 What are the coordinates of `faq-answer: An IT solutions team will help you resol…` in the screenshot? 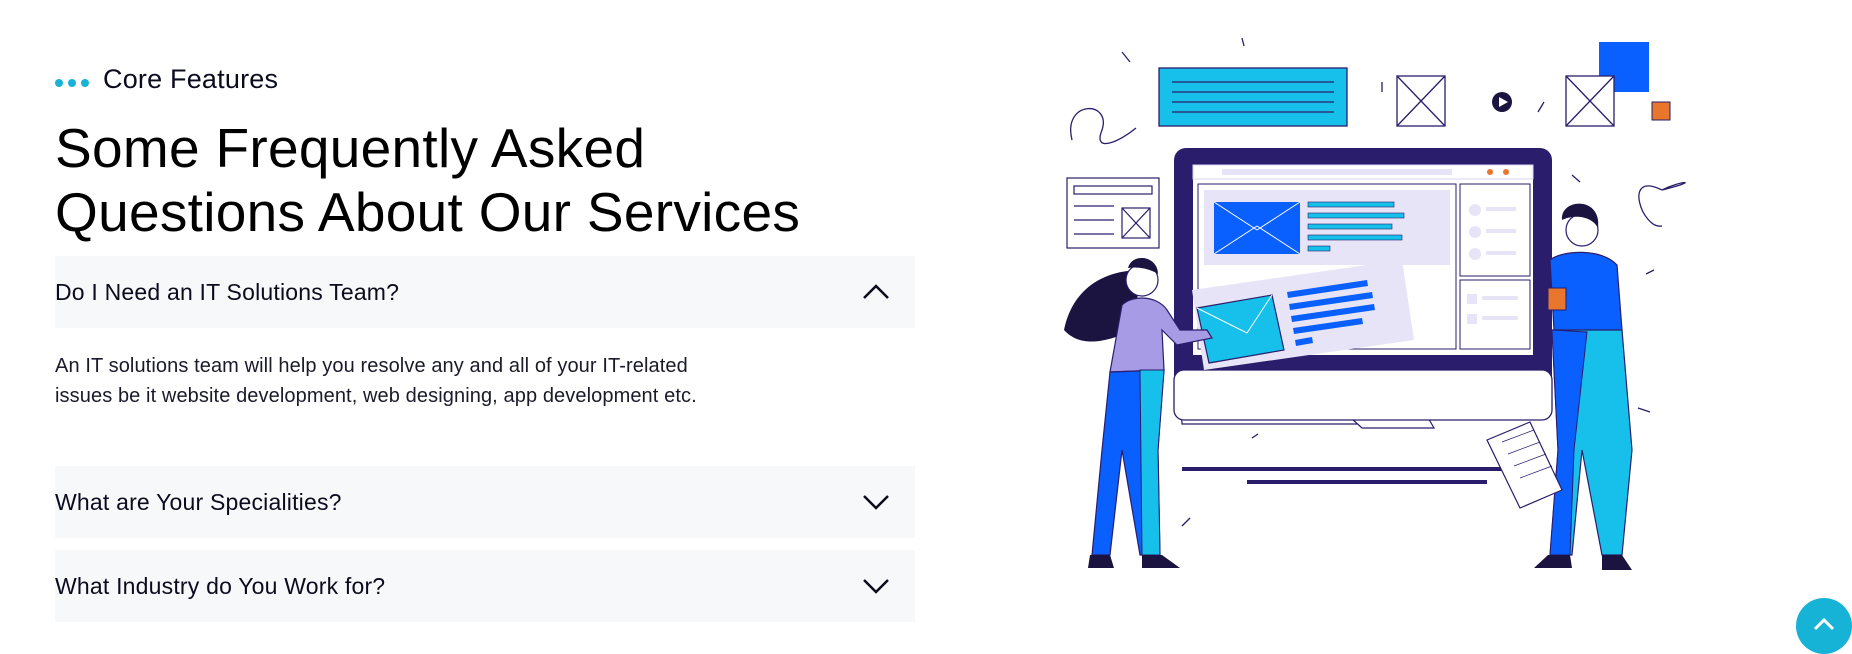 It's located at (435, 381).